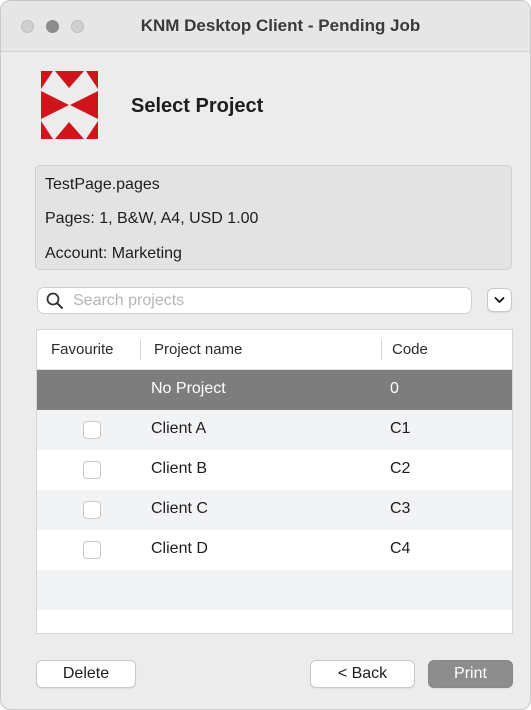  What do you see at coordinates (179, 468) in the screenshot?
I see `project-name-cell: Client B` at bounding box center [179, 468].